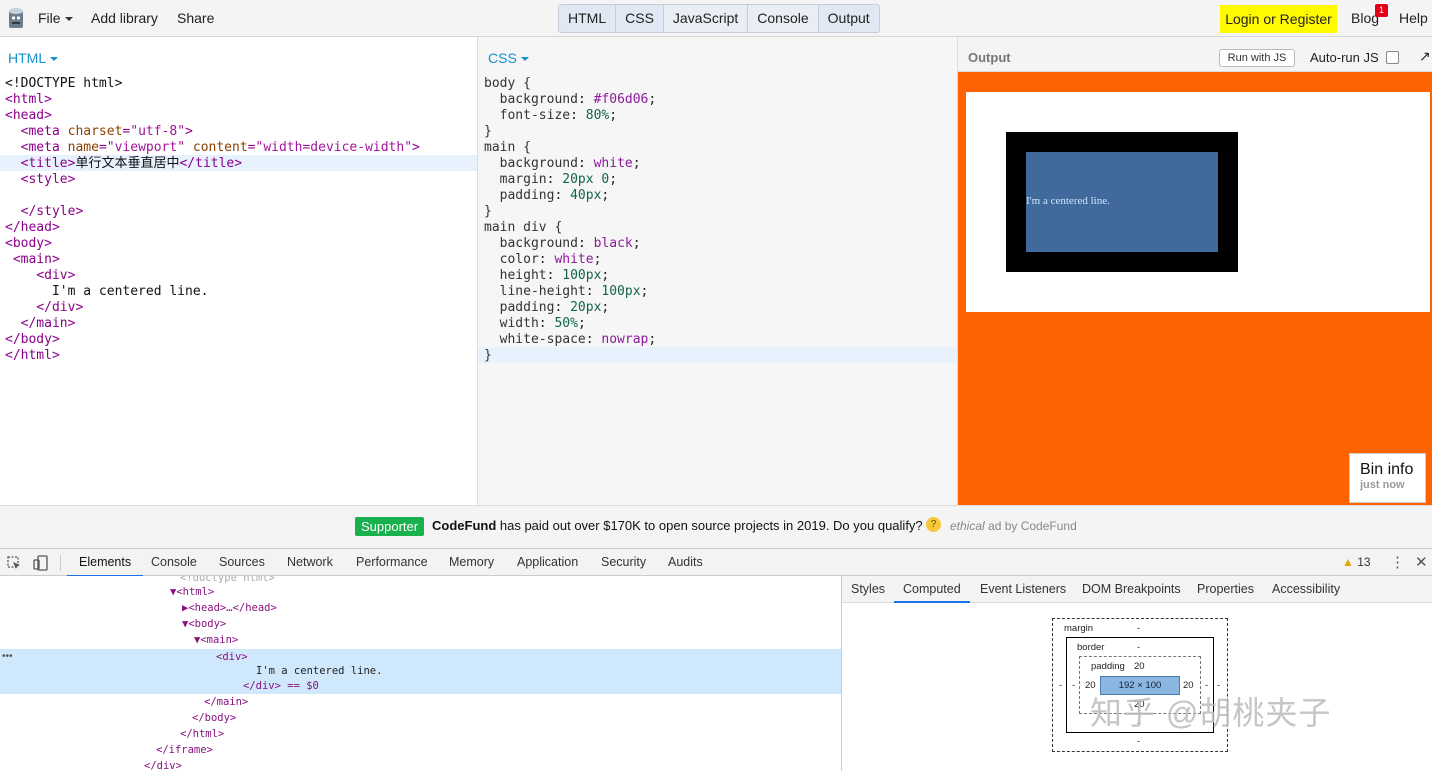 The height and width of the screenshot is (771, 1432). Describe the element at coordinates (33, 58) in the screenshot. I see `html-panel-title: HTML` at that location.